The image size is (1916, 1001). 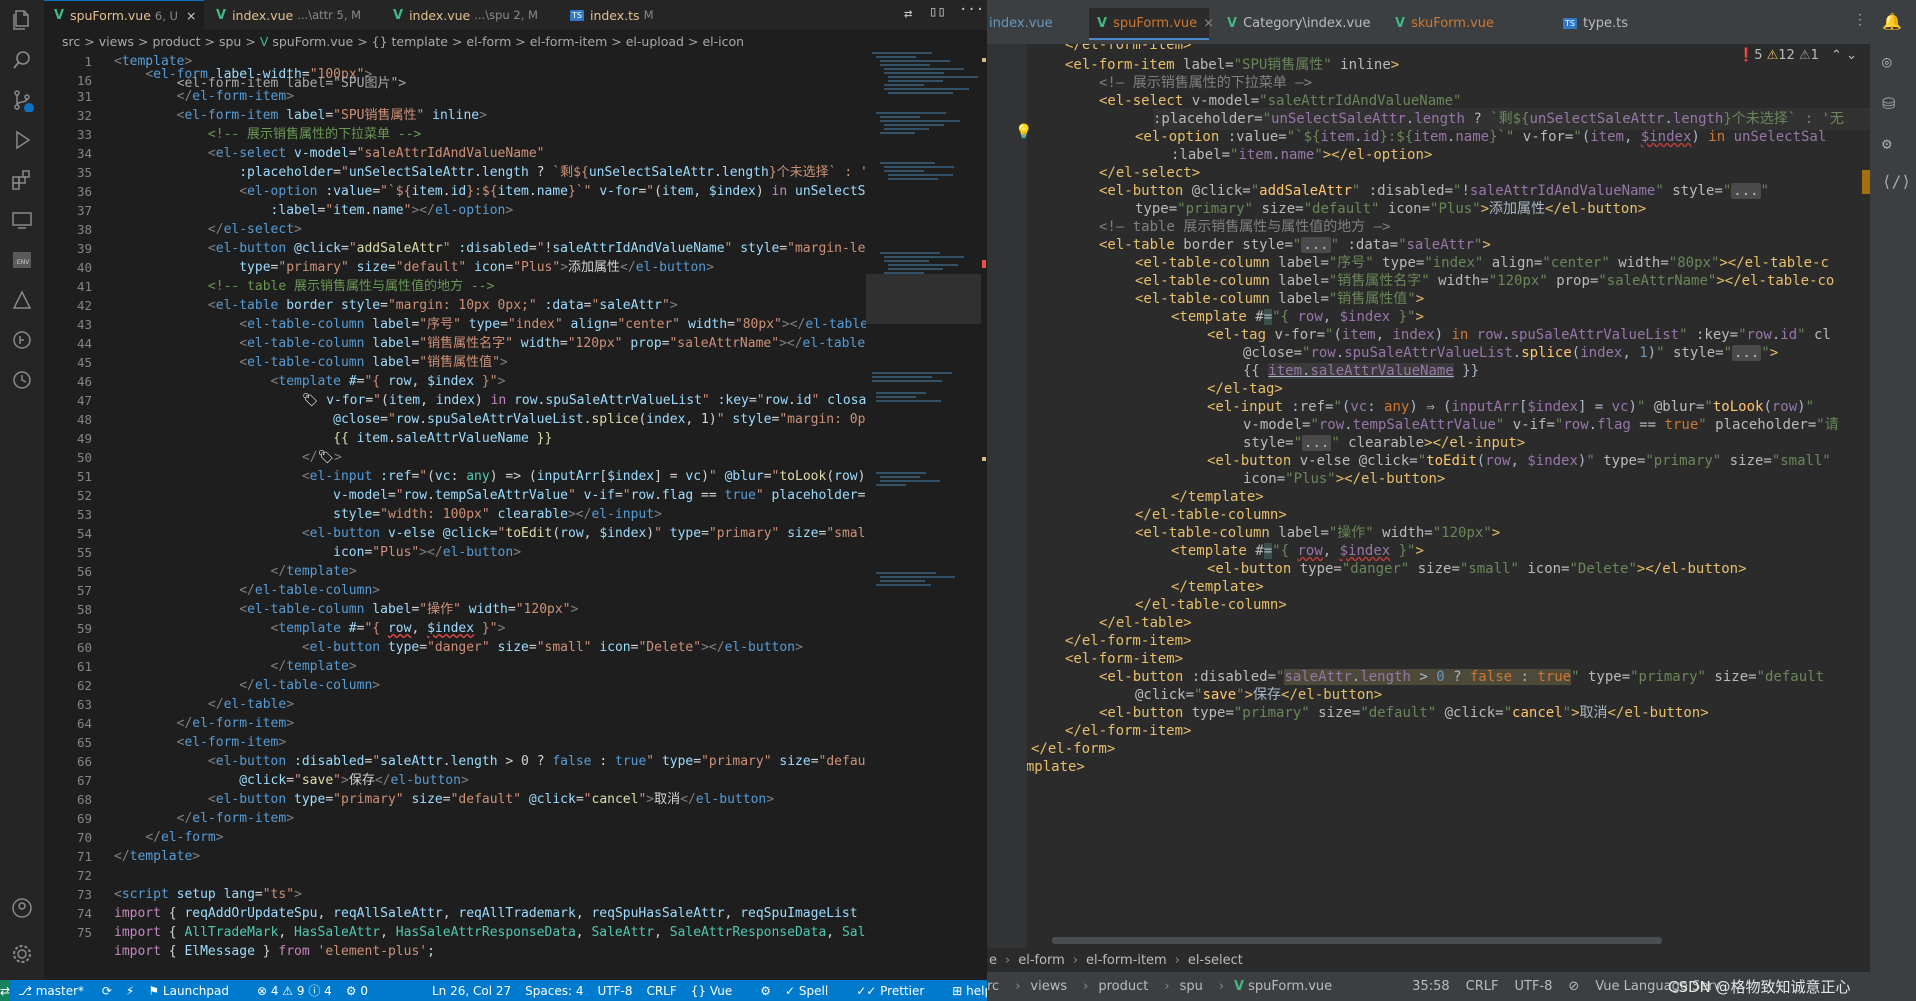 What do you see at coordinates (765, 991) in the screenshot?
I see `copilot-icon: ⚙` at bounding box center [765, 991].